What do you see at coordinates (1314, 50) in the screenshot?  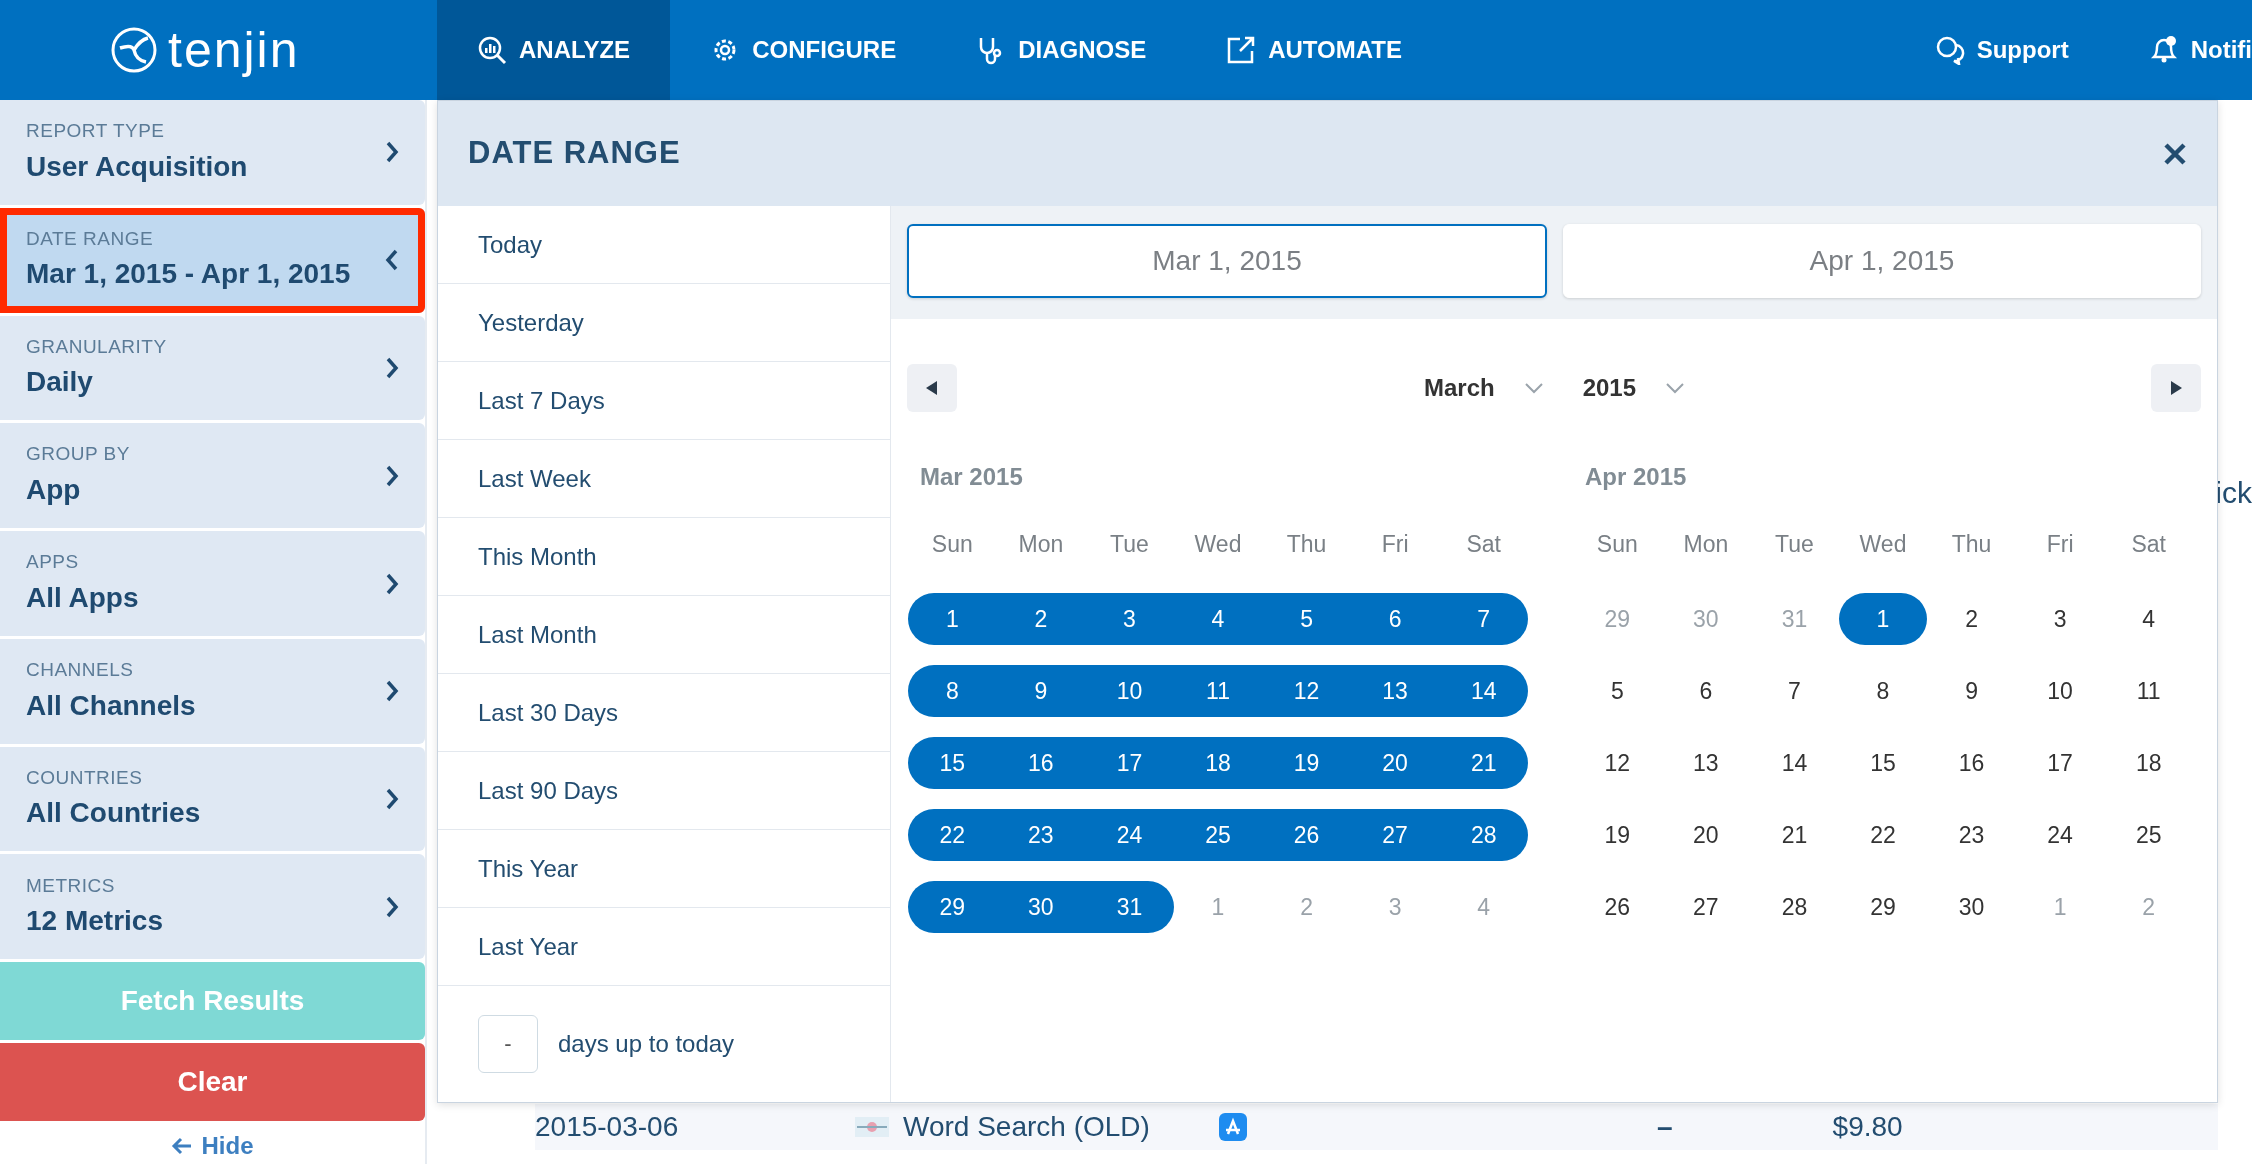 I see `nav-tab: AUTOMATE` at bounding box center [1314, 50].